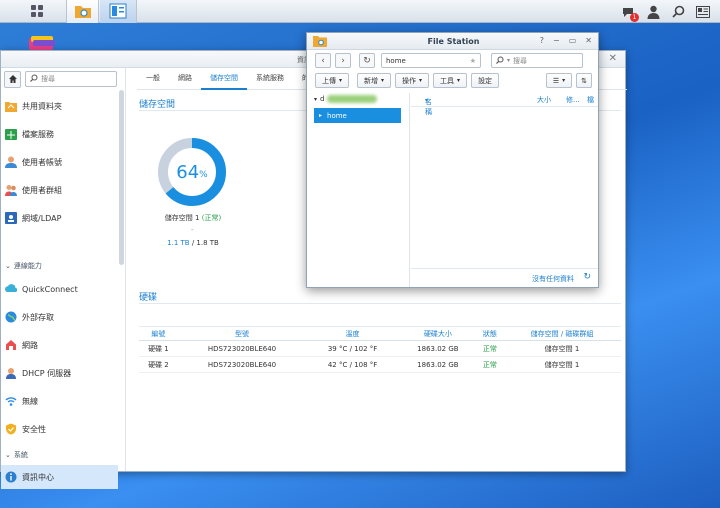 This screenshot has width=720, height=508. I want to click on sidebar-item-label: 使用者帳號, so click(42, 162).